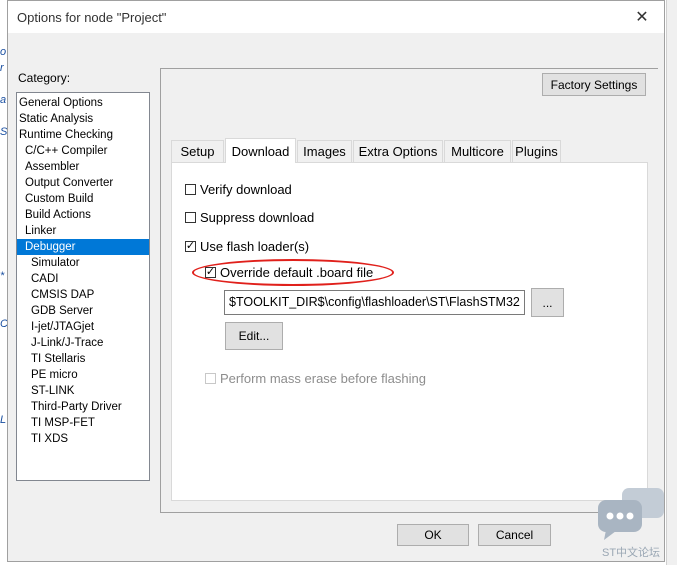 The height and width of the screenshot is (565, 677). I want to click on category-item-runtime-checking: Runtime Checking, so click(83, 135).